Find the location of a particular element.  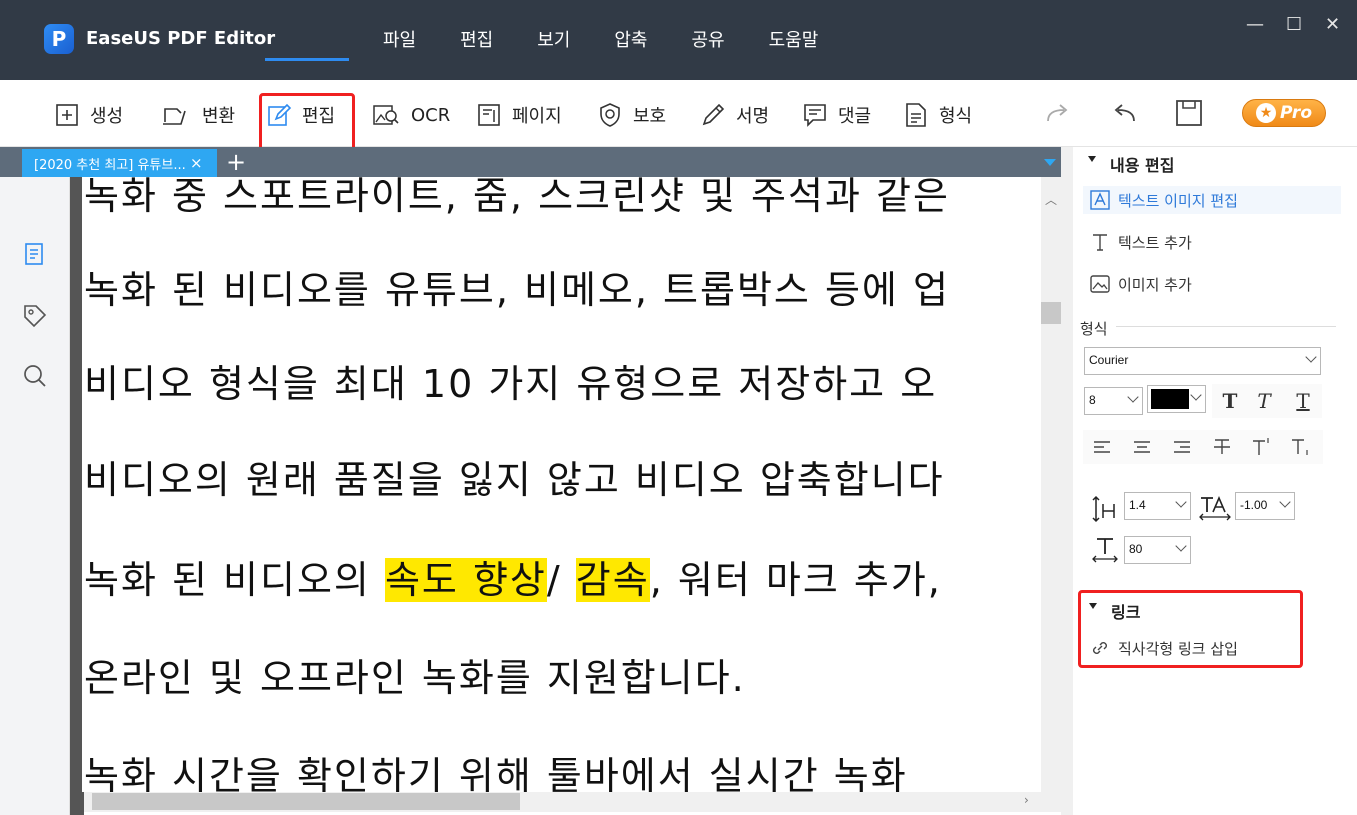

horizontal-scrollbar-thumb is located at coordinates (306, 801).